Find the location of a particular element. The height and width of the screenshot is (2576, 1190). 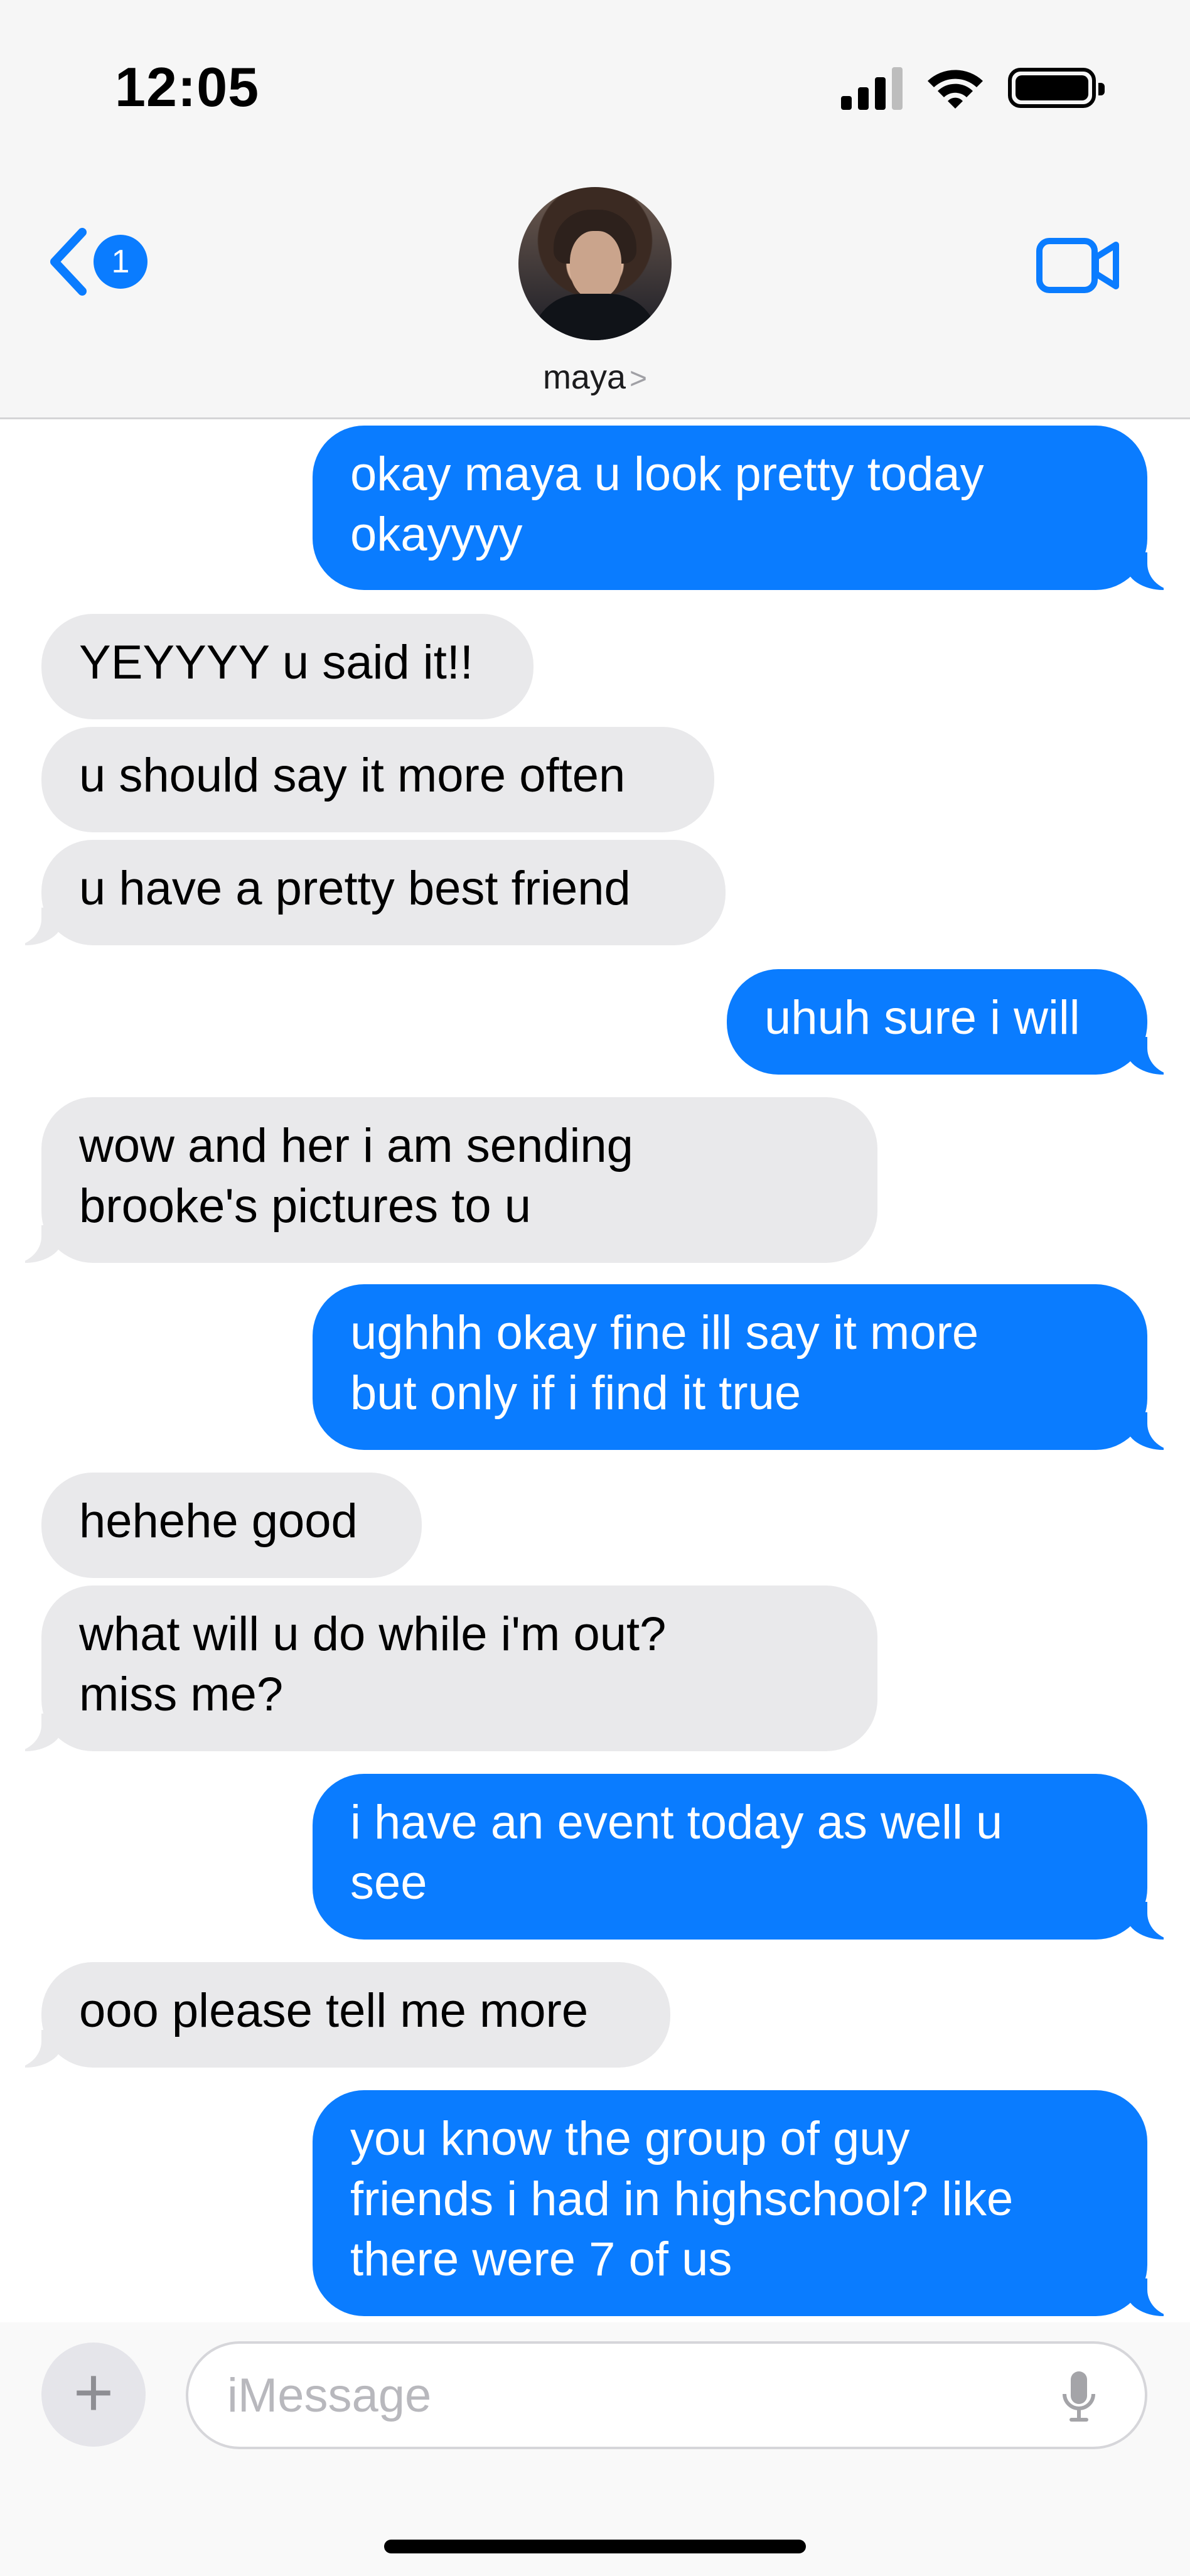

status-time: 12:05 is located at coordinates (187, 87).